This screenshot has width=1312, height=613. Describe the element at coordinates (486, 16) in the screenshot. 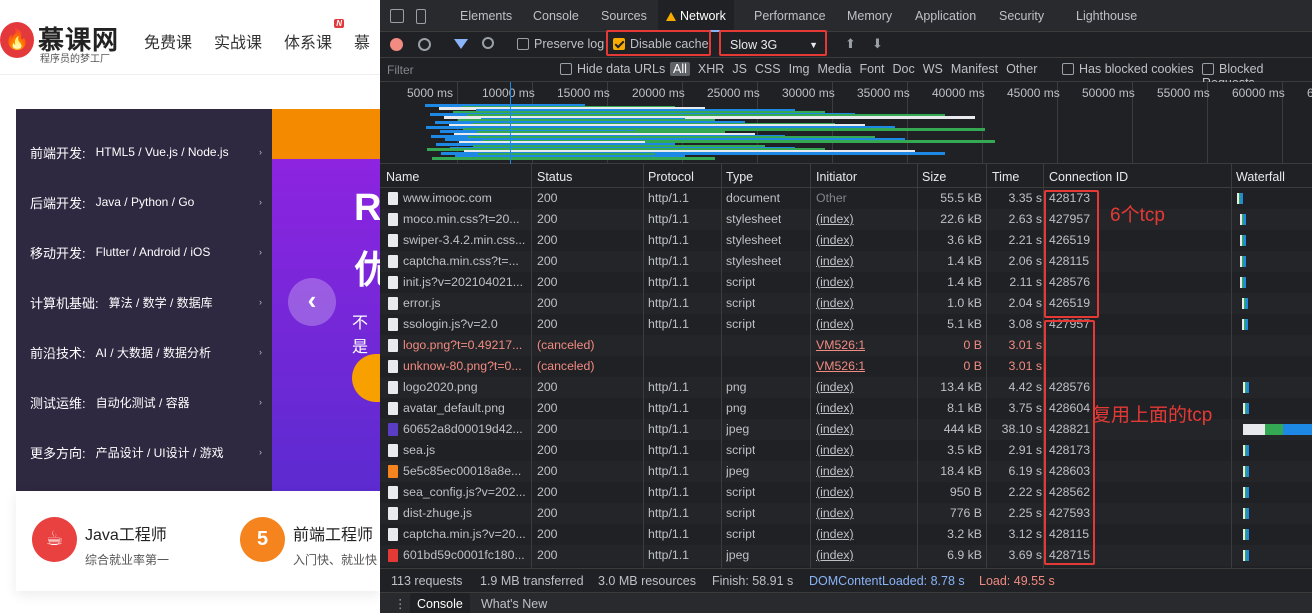

I see `tab-elements: Elements` at that location.